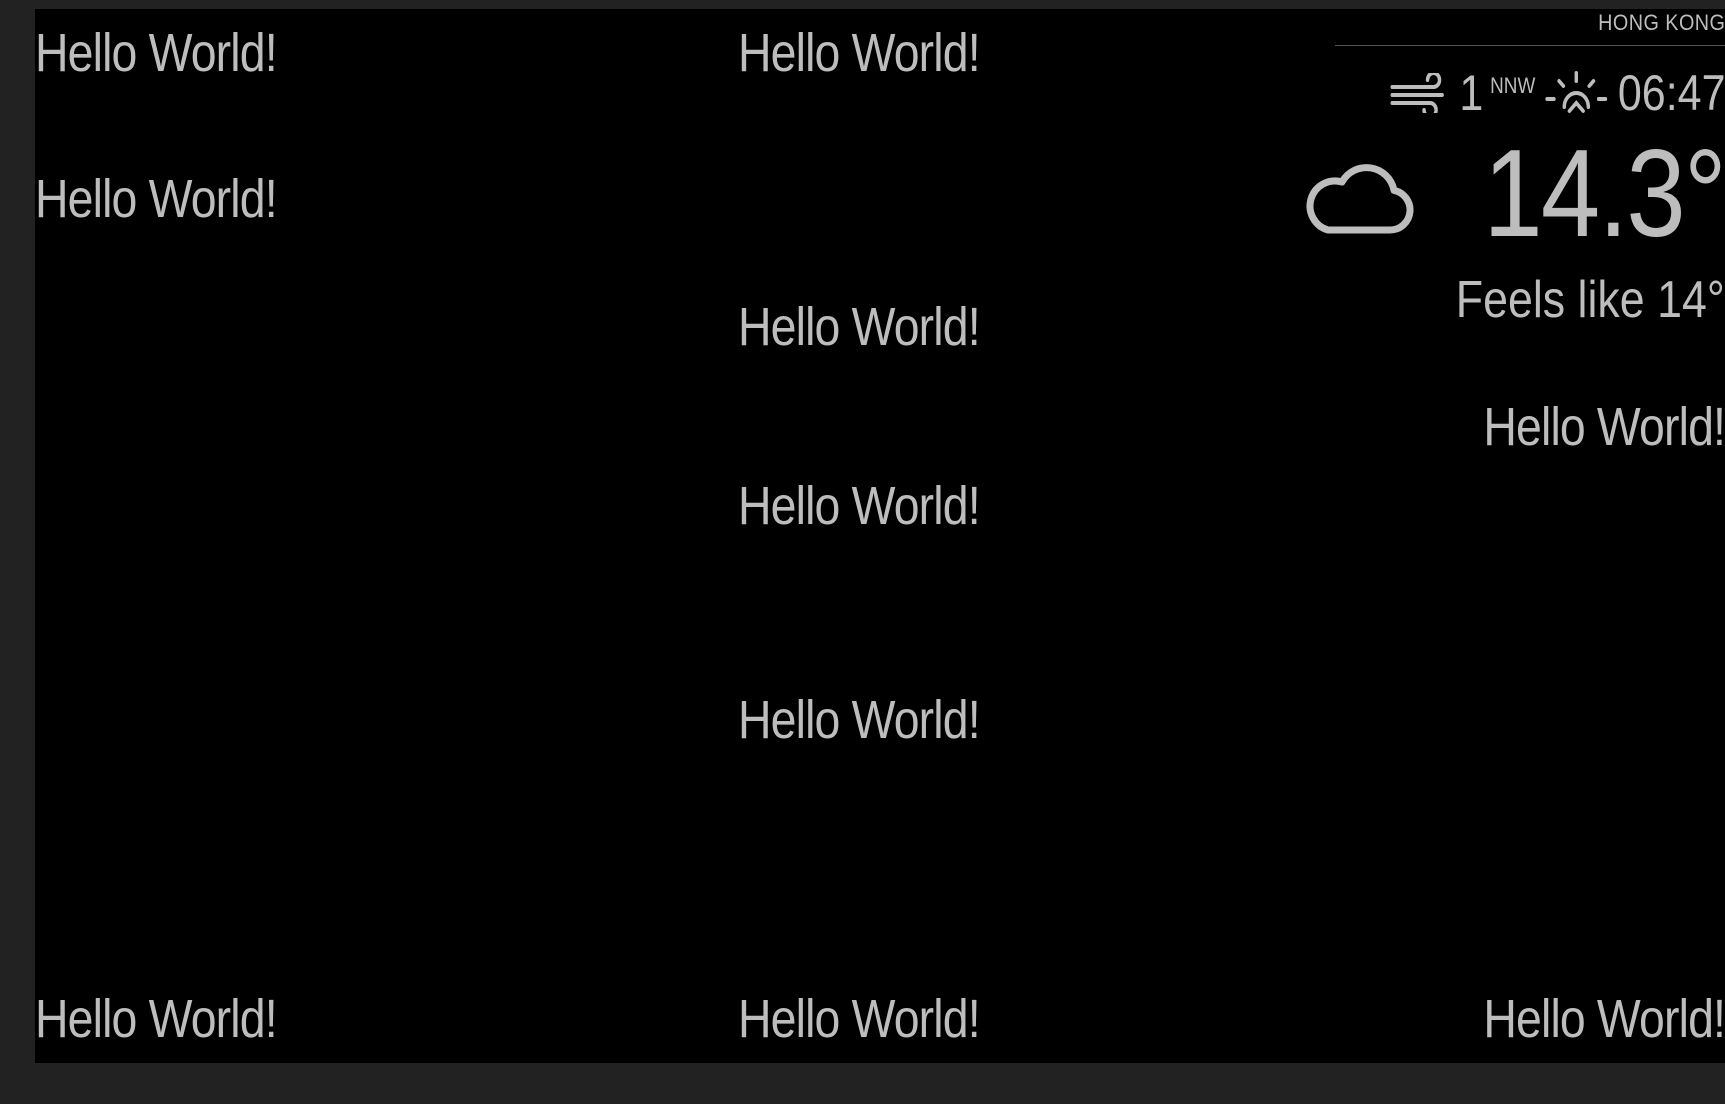  What do you see at coordinates (859, 327) in the screenshot?
I see `greeting-upper-third-1: Hello World!` at bounding box center [859, 327].